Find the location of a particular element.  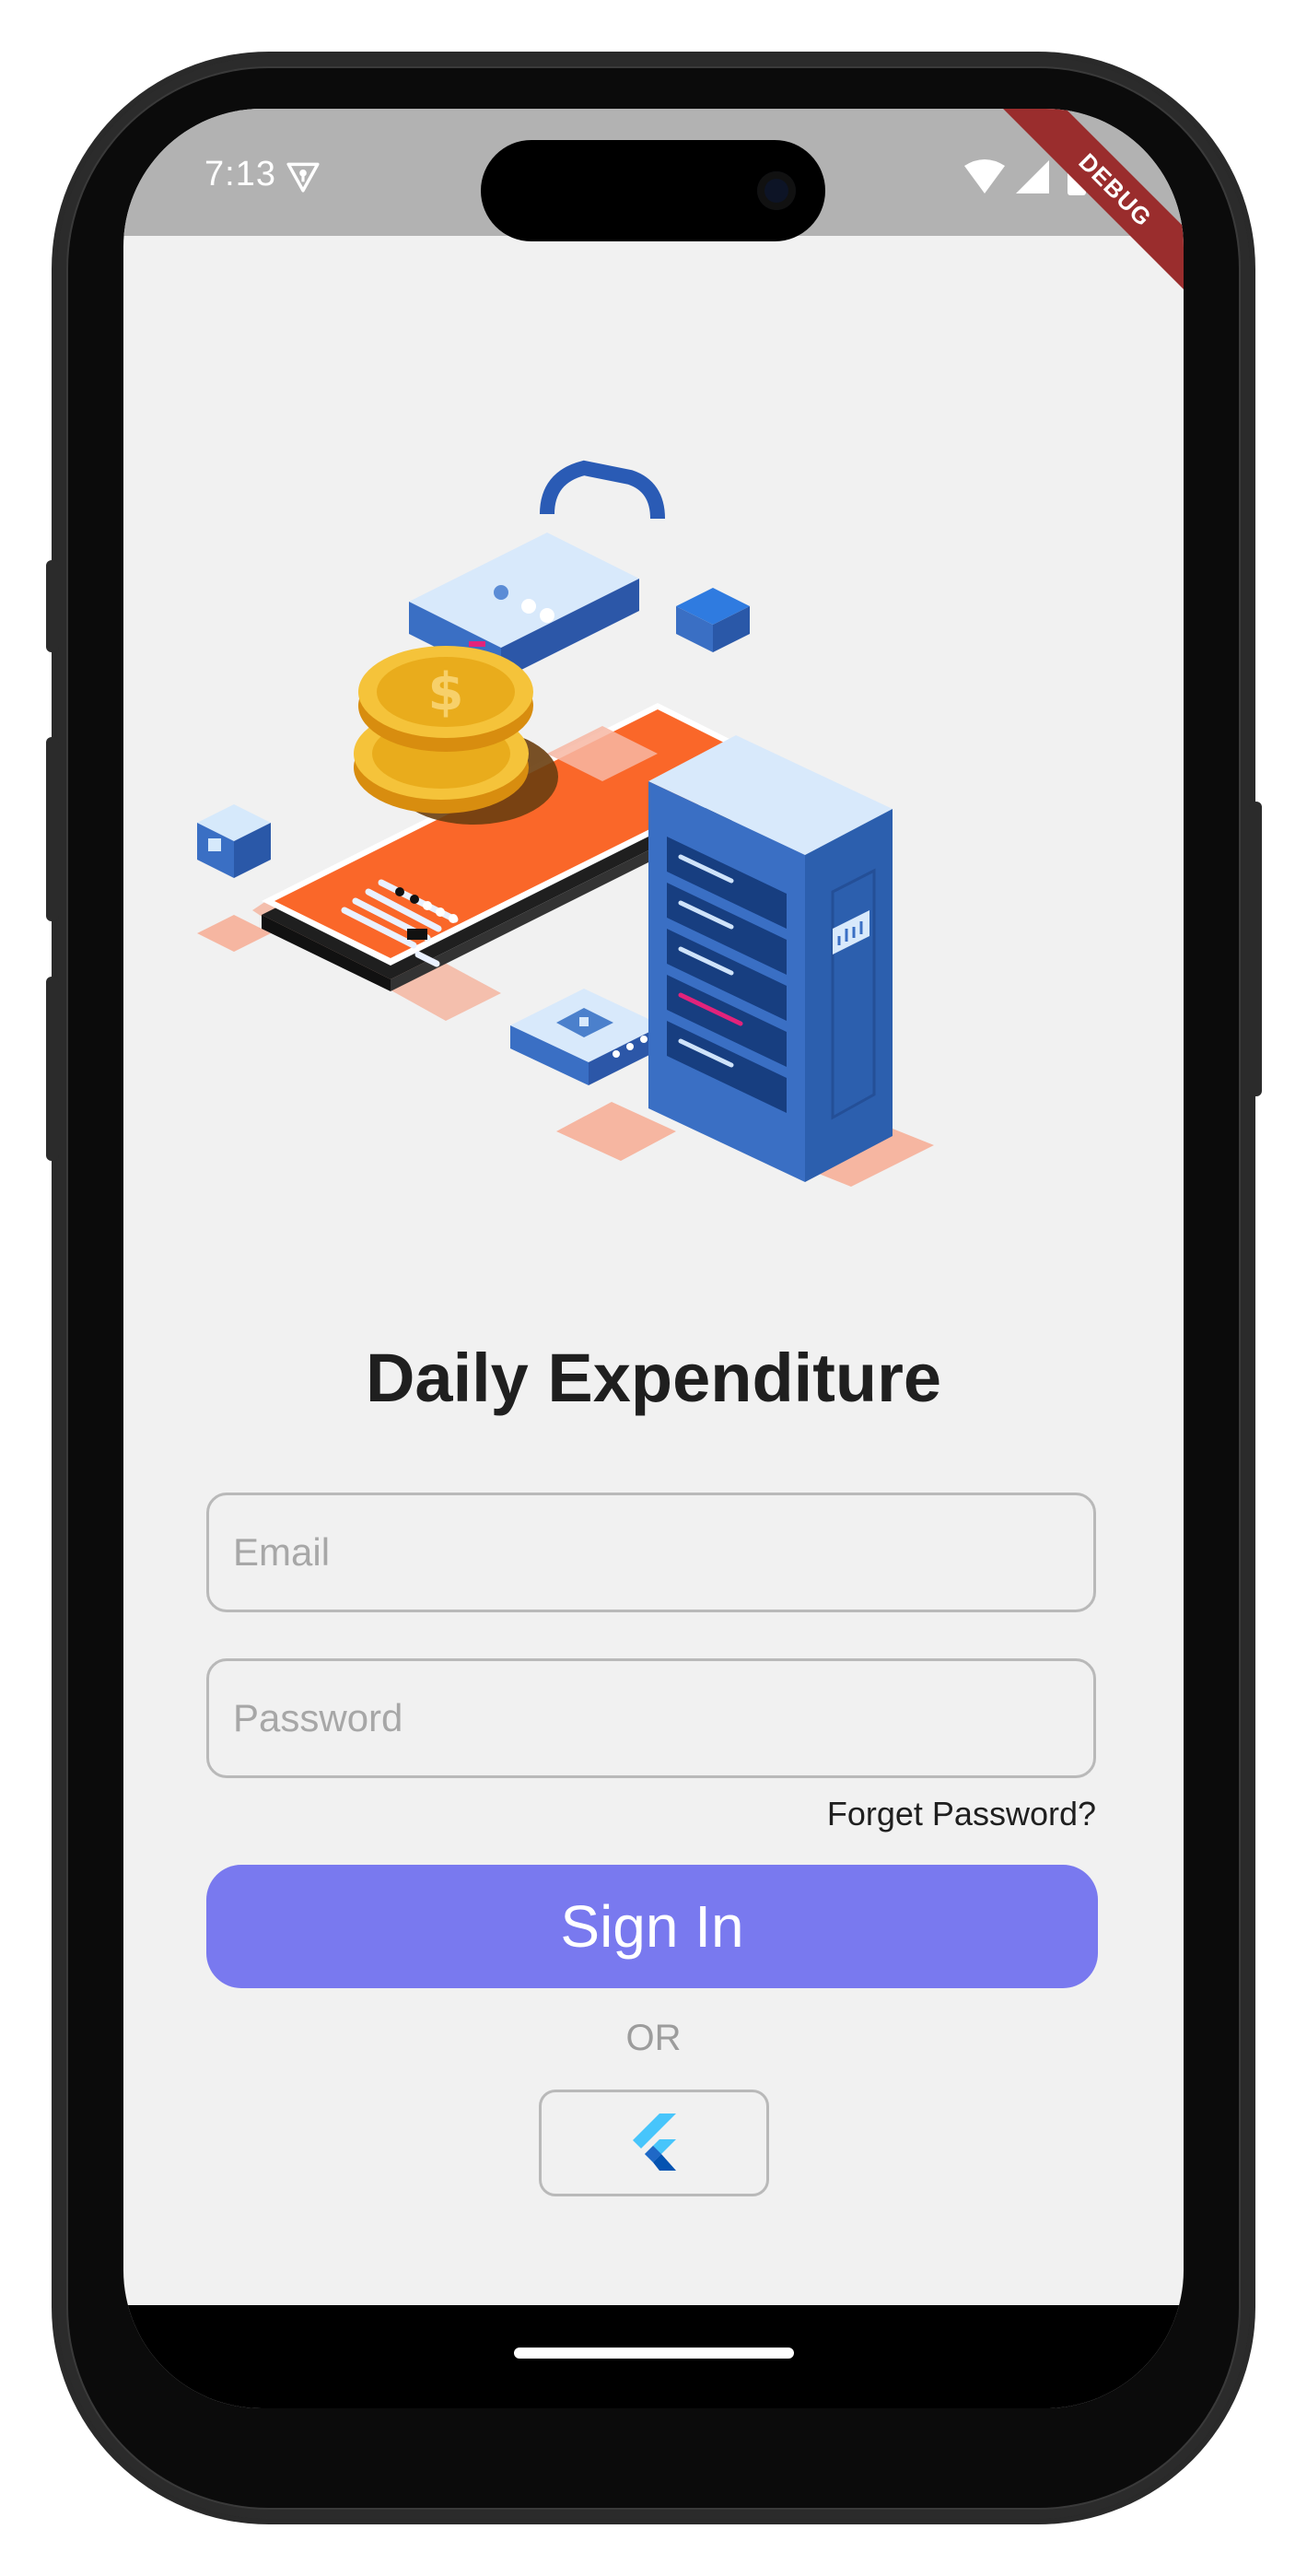

wifi-icon is located at coordinates (984, 176).